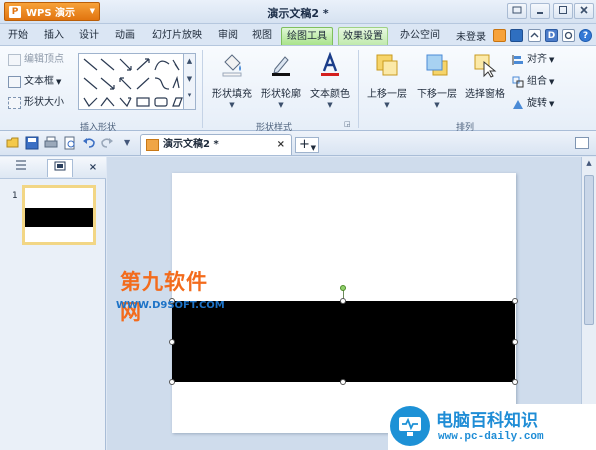 This screenshot has width=596, height=450. I want to click on tab-animation: 动画, so click(125, 36).